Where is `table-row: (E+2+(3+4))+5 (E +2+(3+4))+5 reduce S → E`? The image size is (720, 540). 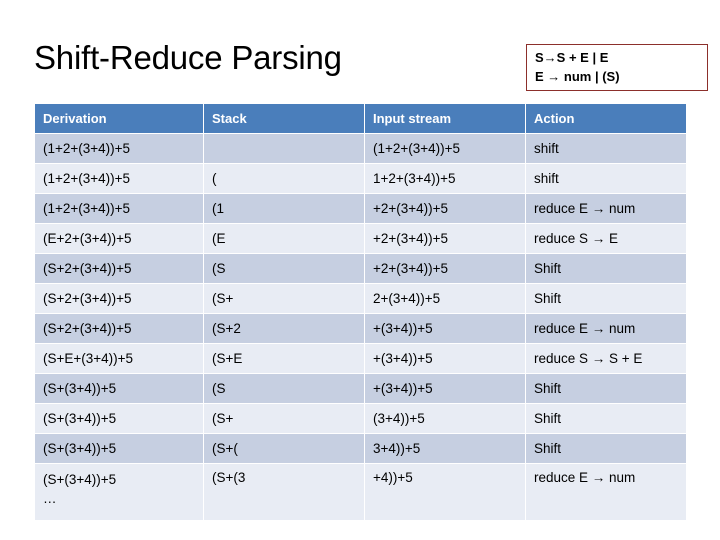
table-row: (E+2+(3+4))+5 (E +2+(3+4))+5 reduce S → E is located at coordinates (360, 238).